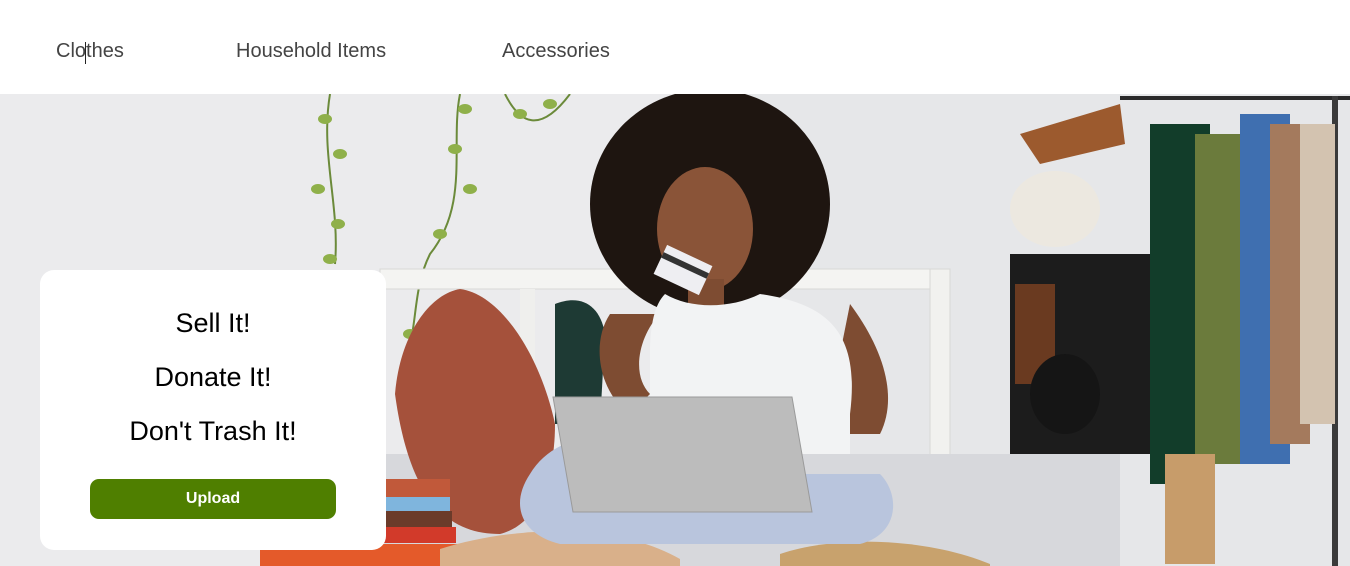 Image resolution: width=1350 pixels, height=566 pixels. Describe the element at coordinates (90, 51) in the screenshot. I see `nav-link-clothes: Clothes` at that location.